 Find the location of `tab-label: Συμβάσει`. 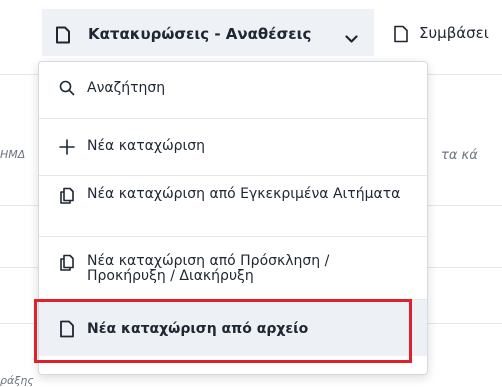

tab-label: Συμβάσει is located at coordinates (454, 33).